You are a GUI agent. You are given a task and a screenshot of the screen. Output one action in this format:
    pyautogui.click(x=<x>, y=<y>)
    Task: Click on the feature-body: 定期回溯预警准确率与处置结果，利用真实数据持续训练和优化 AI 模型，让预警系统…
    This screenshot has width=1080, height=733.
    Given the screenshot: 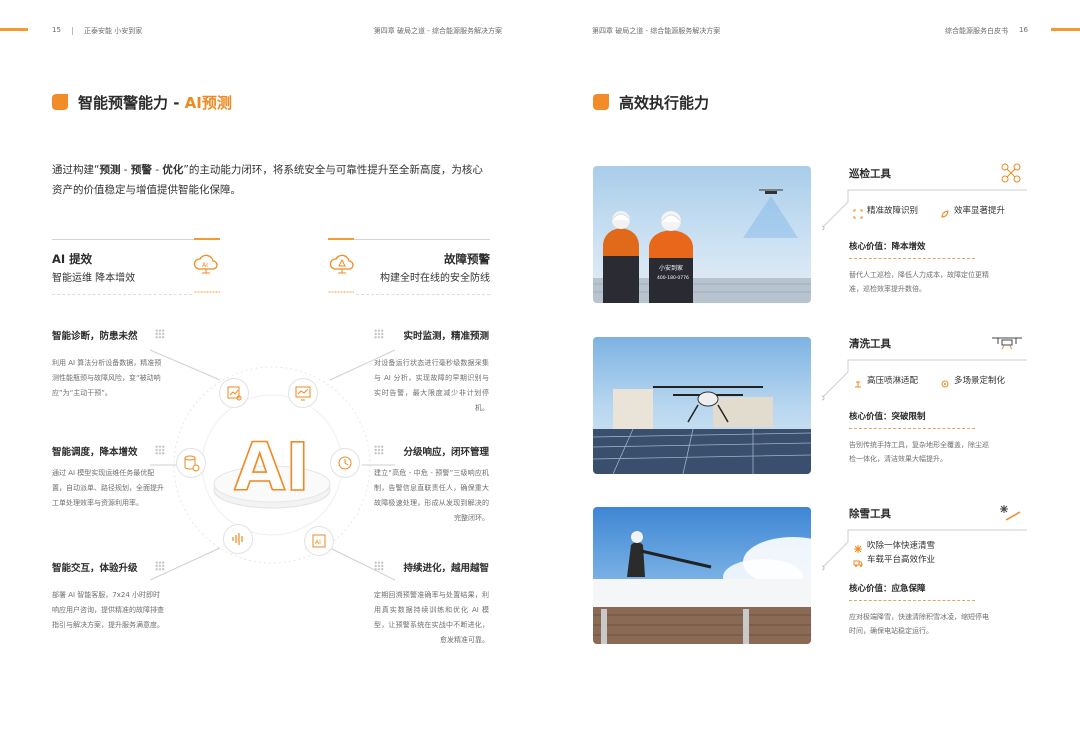 What is the action you would take?
    pyautogui.click(x=431, y=617)
    